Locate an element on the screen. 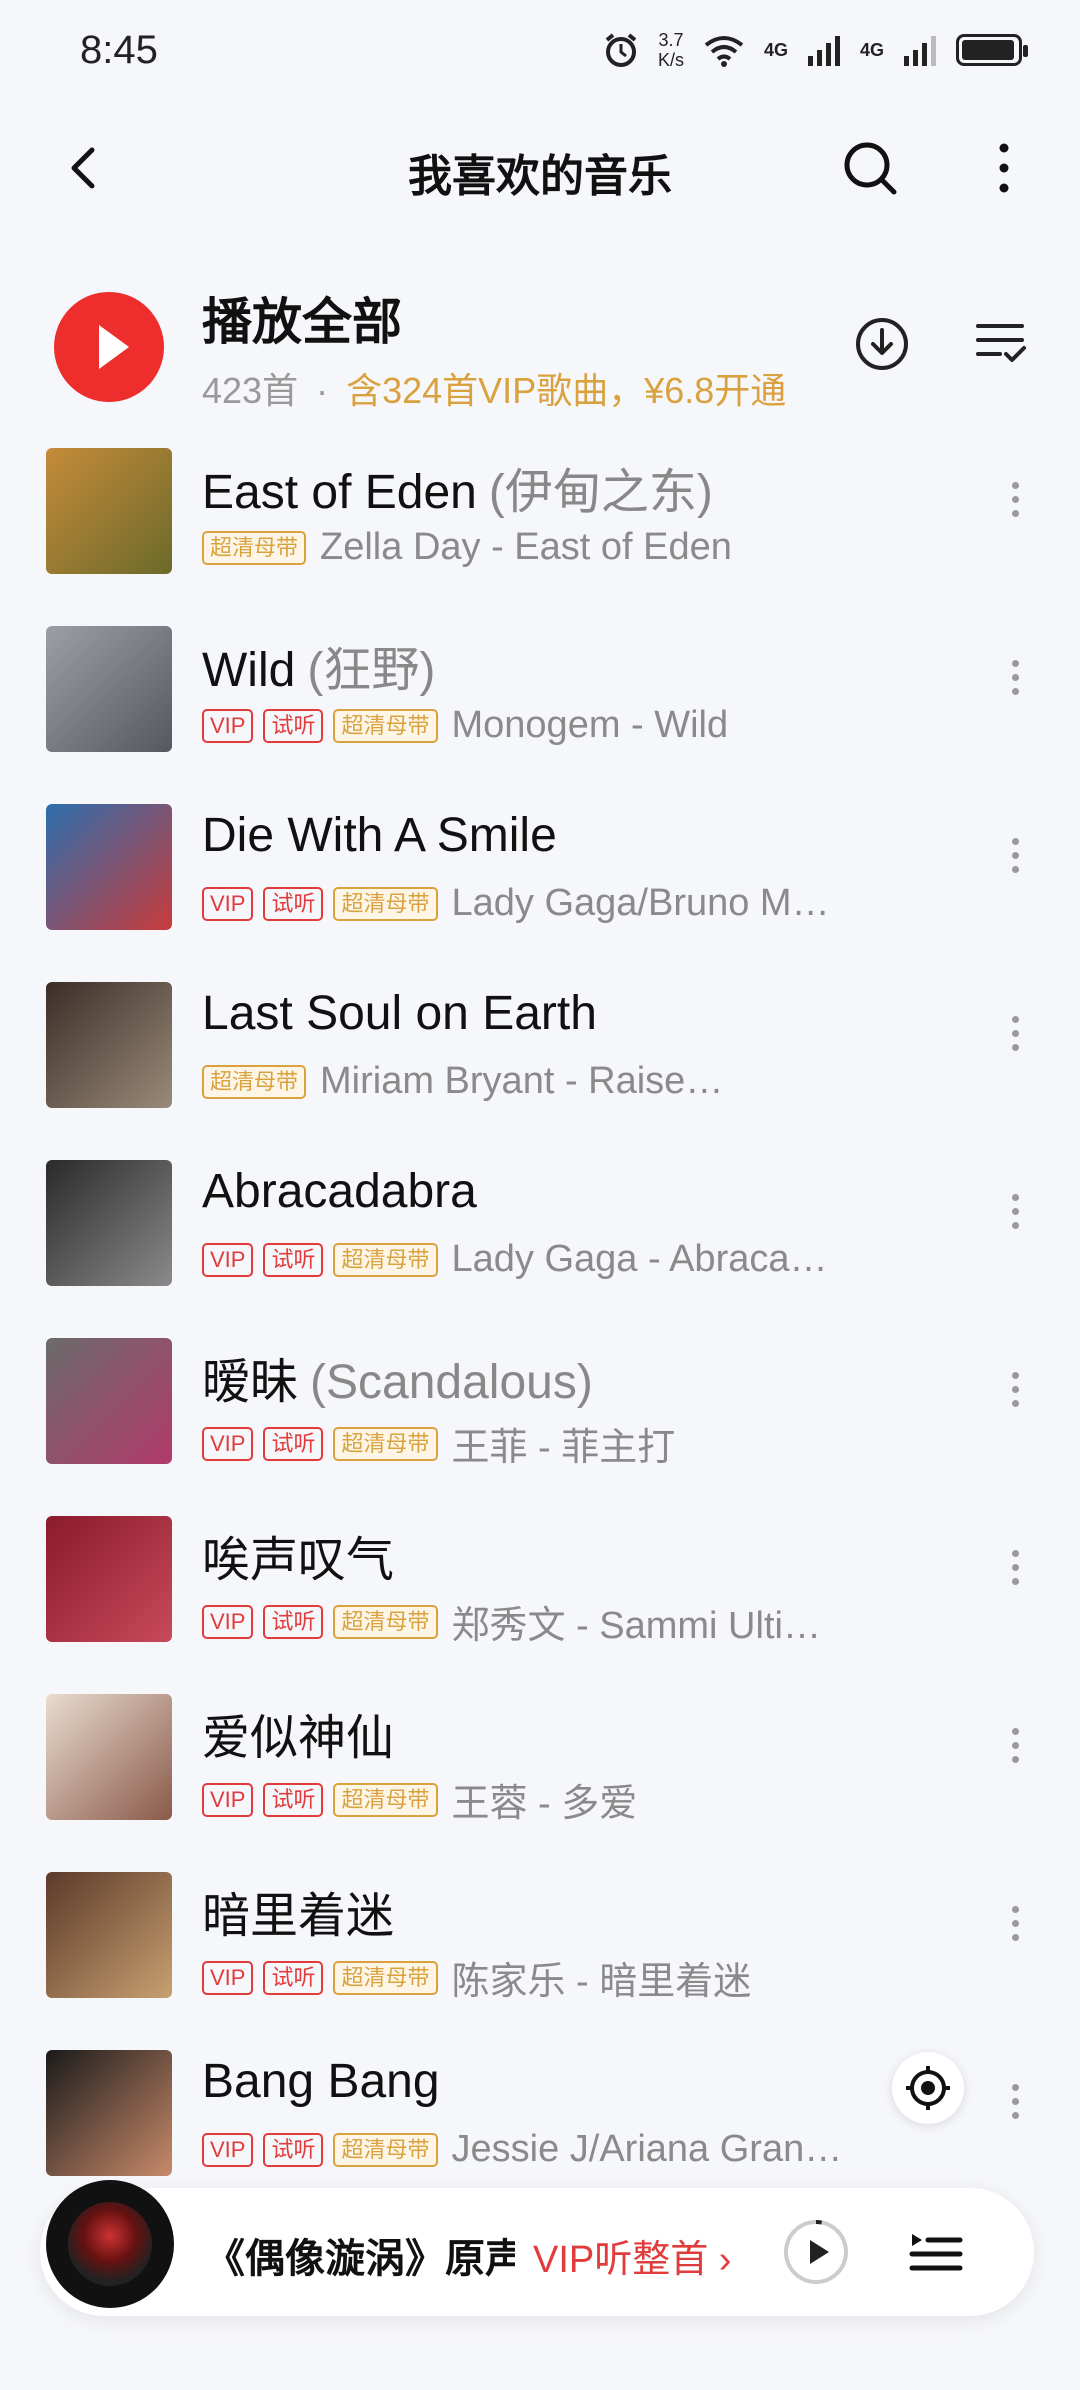 Image resolution: width=1080 pixels, height=2390 pixels. net-speed-value: 3.7 is located at coordinates (671, 40).